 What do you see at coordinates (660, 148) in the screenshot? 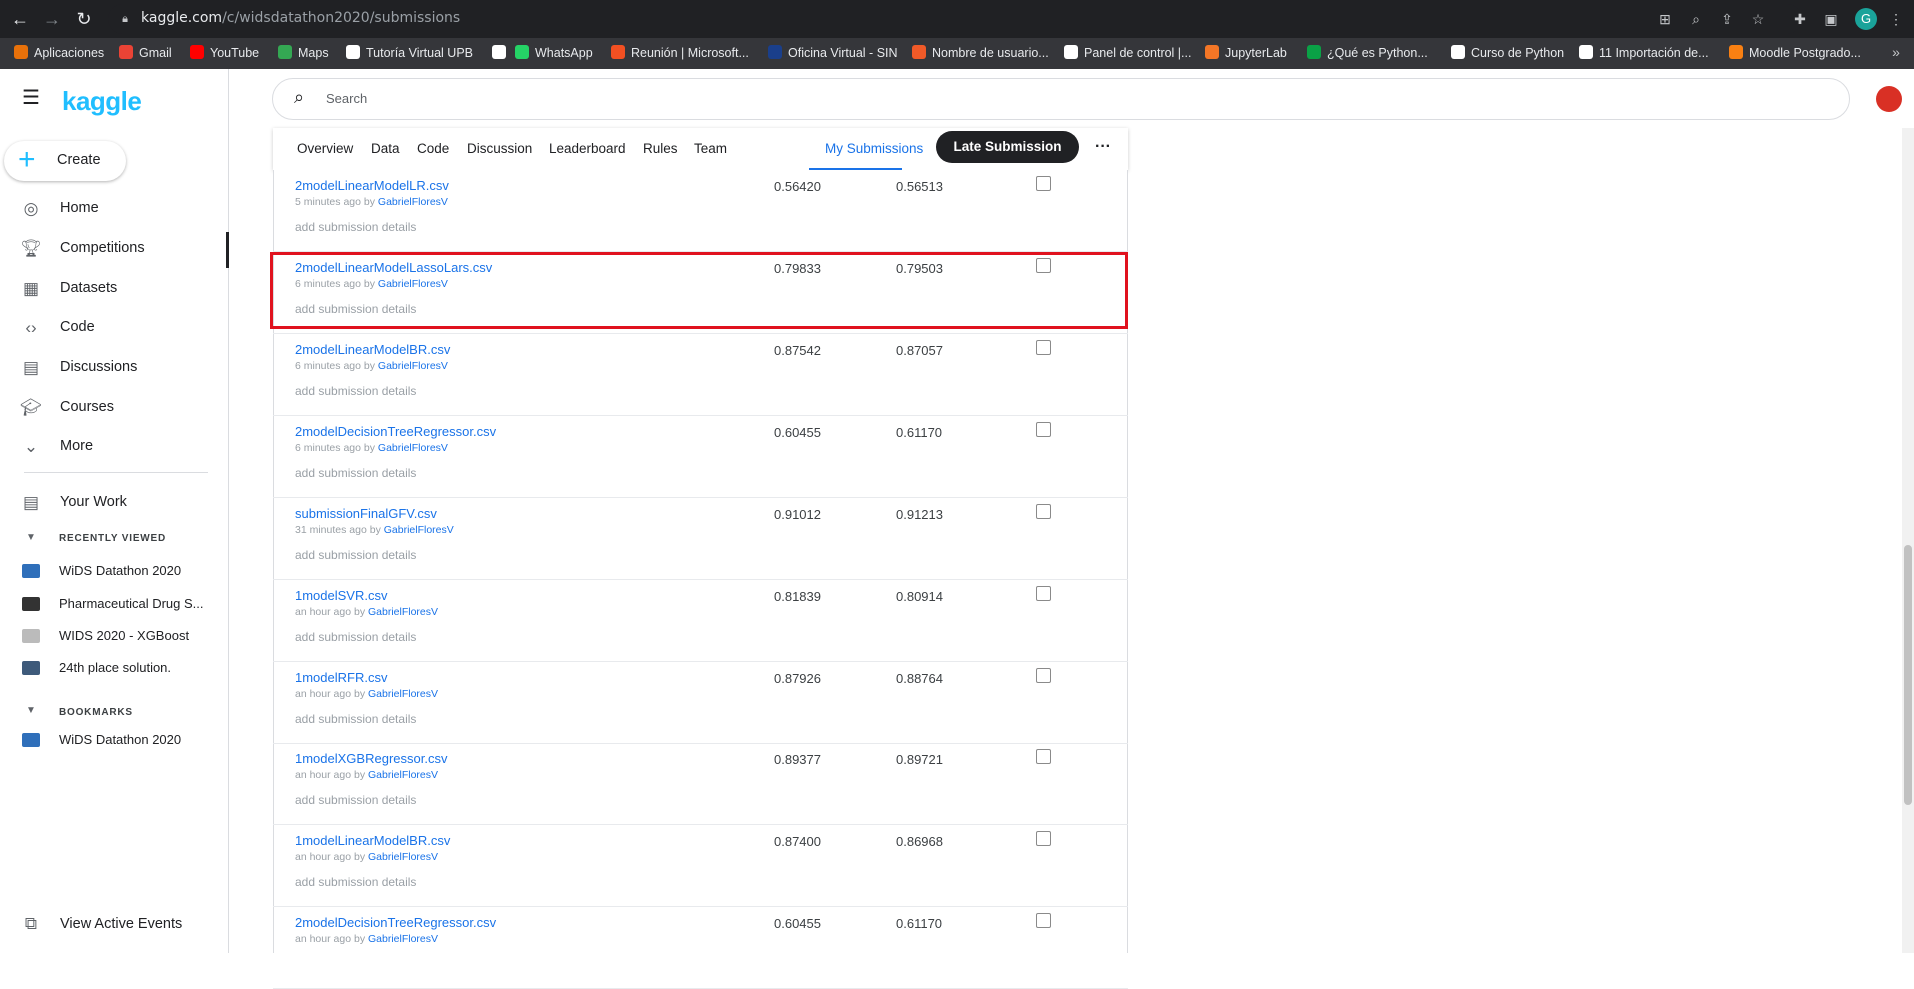
I see `tab-rules: Rules` at bounding box center [660, 148].